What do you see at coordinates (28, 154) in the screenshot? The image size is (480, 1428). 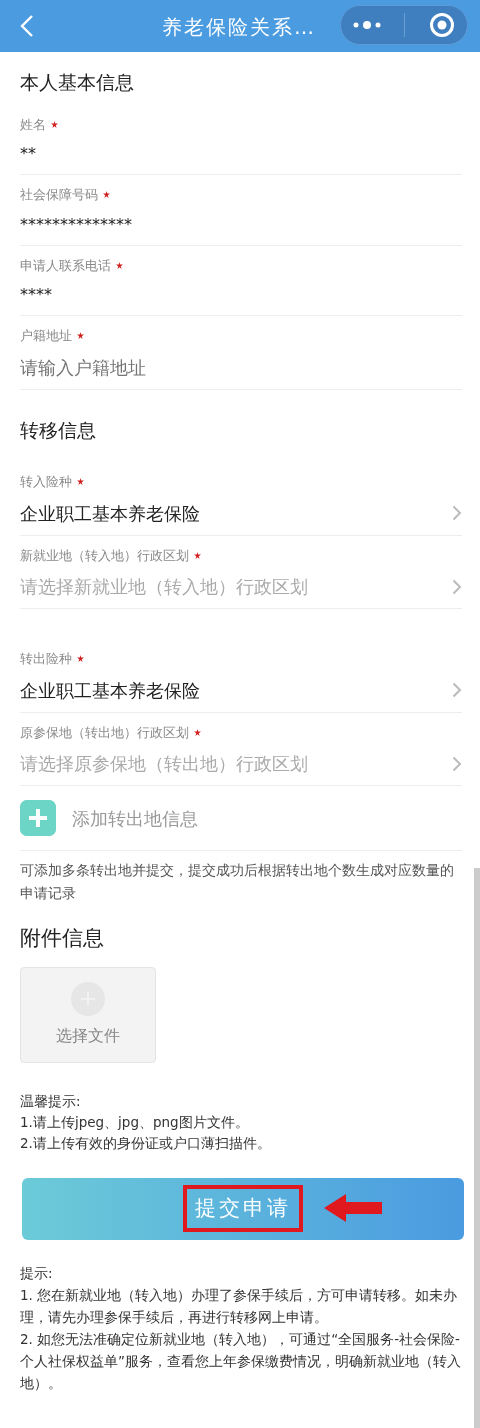 I see `field-value: **` at bounding box center [28, 154].